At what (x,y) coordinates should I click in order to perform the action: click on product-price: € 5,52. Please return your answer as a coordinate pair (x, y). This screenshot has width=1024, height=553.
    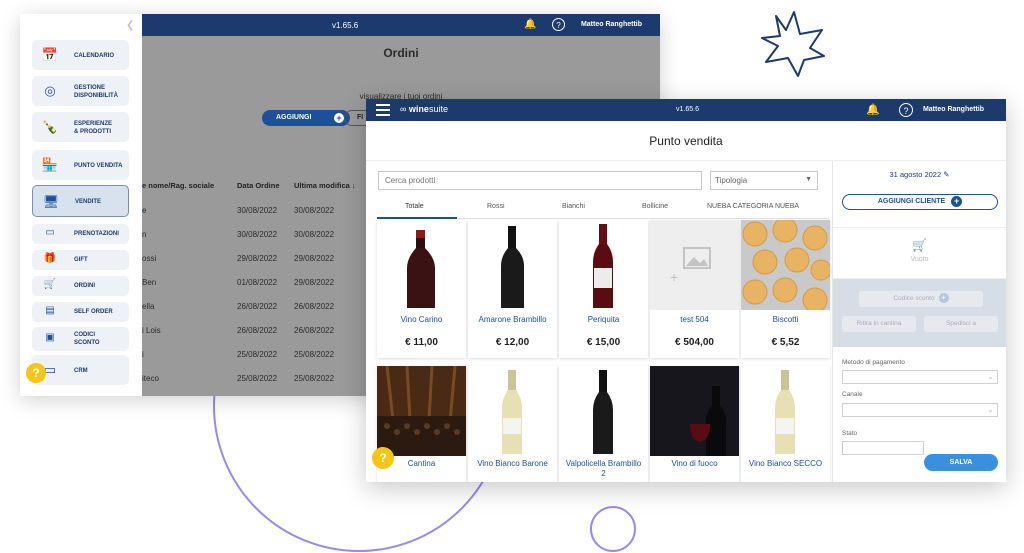
    Looking at the image, I should click on (785, 342).